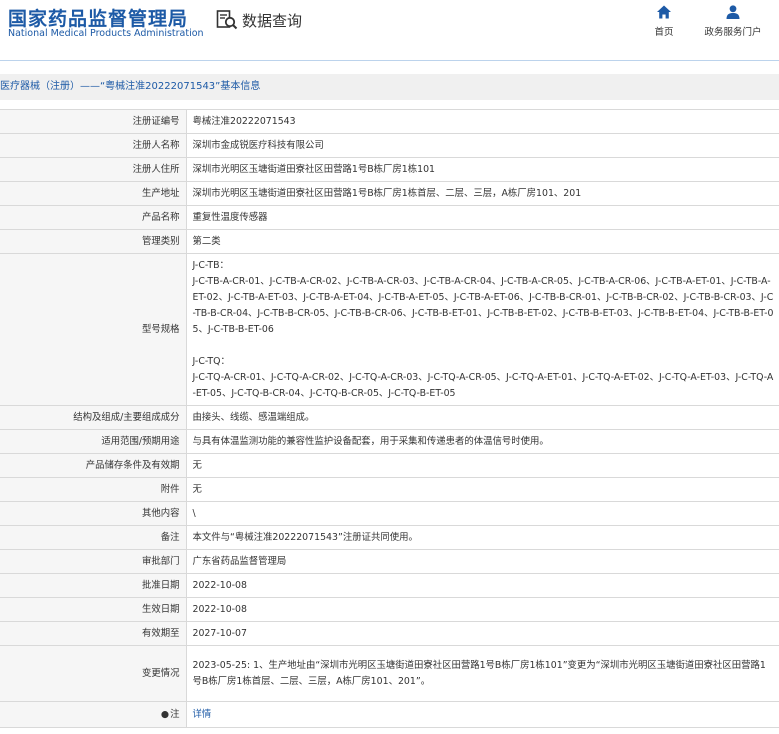 The height and width of the screenshot is (734, 779). I want to click on table-row: 有效期至 2027-10-07, so click(389, 633).